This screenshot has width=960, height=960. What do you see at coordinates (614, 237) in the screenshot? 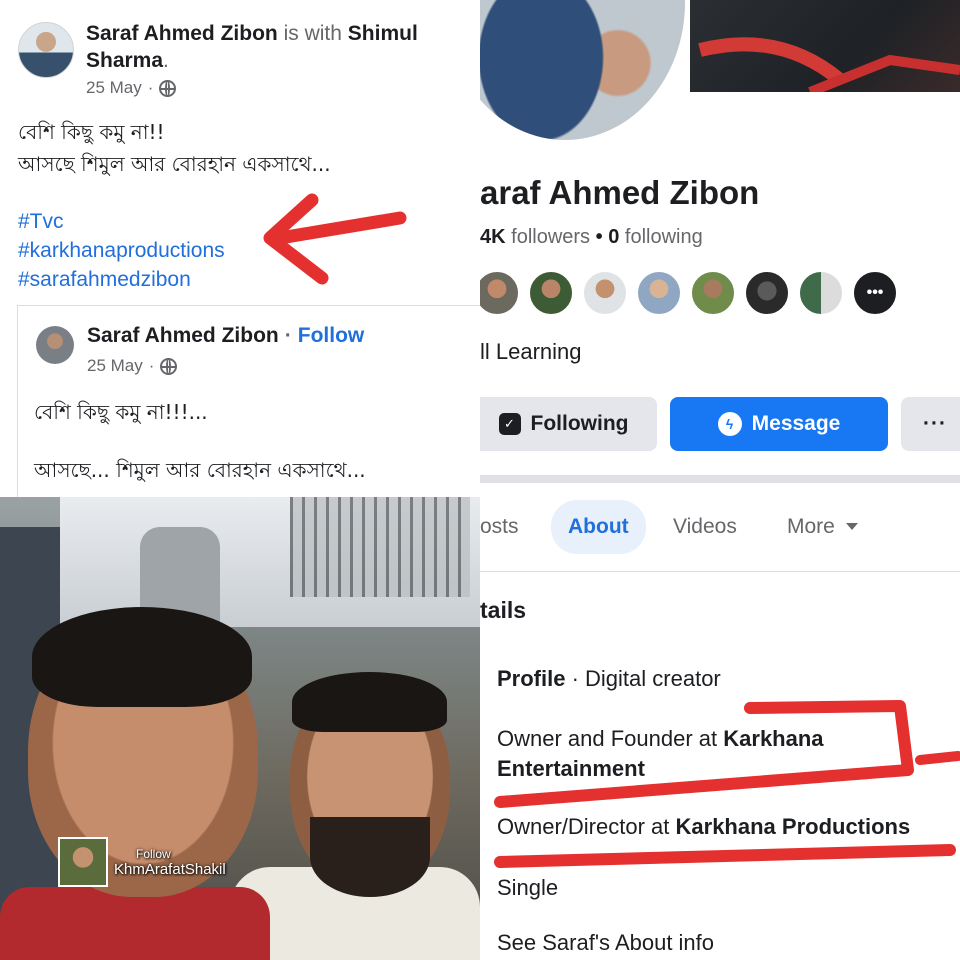
I see `following-count: 0` at bounding box center [614, 237].